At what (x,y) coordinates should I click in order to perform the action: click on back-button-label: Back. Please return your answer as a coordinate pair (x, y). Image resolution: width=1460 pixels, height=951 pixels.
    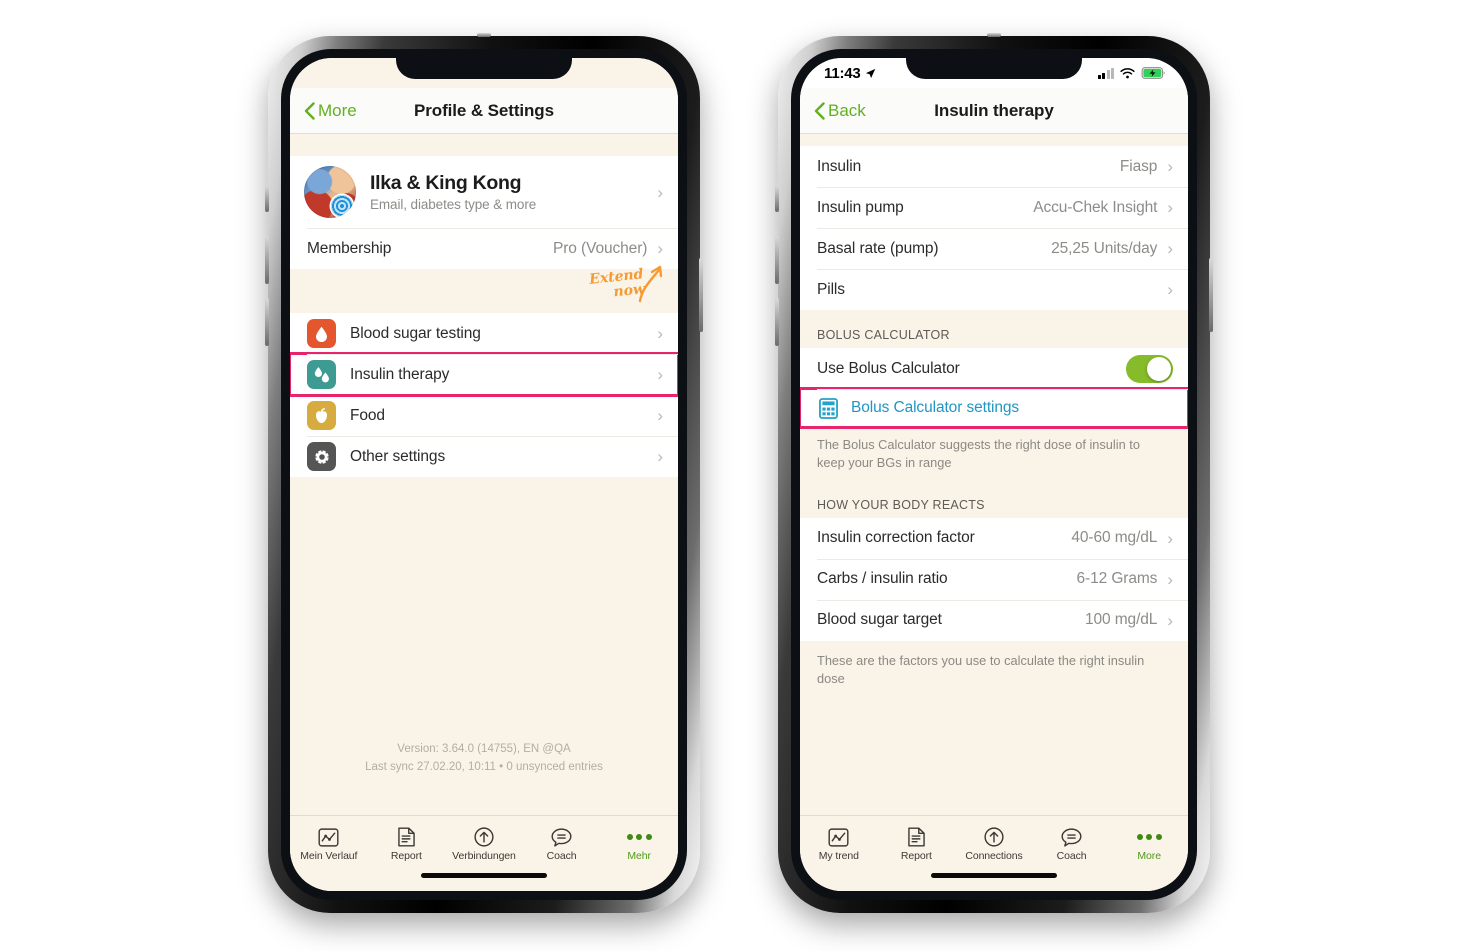
    Looking at the image, I should click on (847, 110).